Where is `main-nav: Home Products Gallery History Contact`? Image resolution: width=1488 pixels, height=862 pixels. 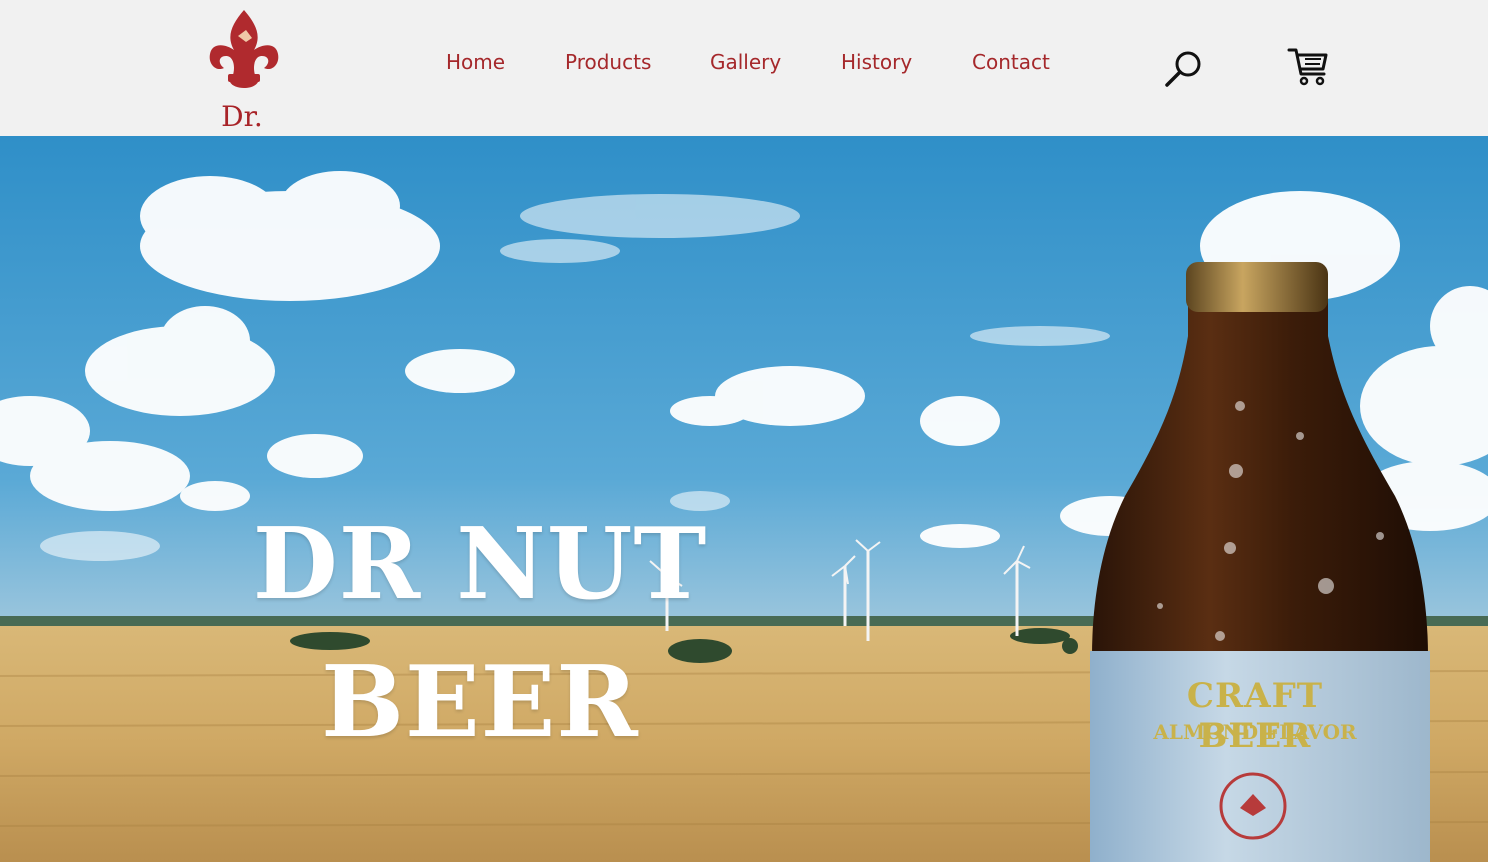 main-nav: Home Products Gallery History Contact is located at coordinates (744, 66).